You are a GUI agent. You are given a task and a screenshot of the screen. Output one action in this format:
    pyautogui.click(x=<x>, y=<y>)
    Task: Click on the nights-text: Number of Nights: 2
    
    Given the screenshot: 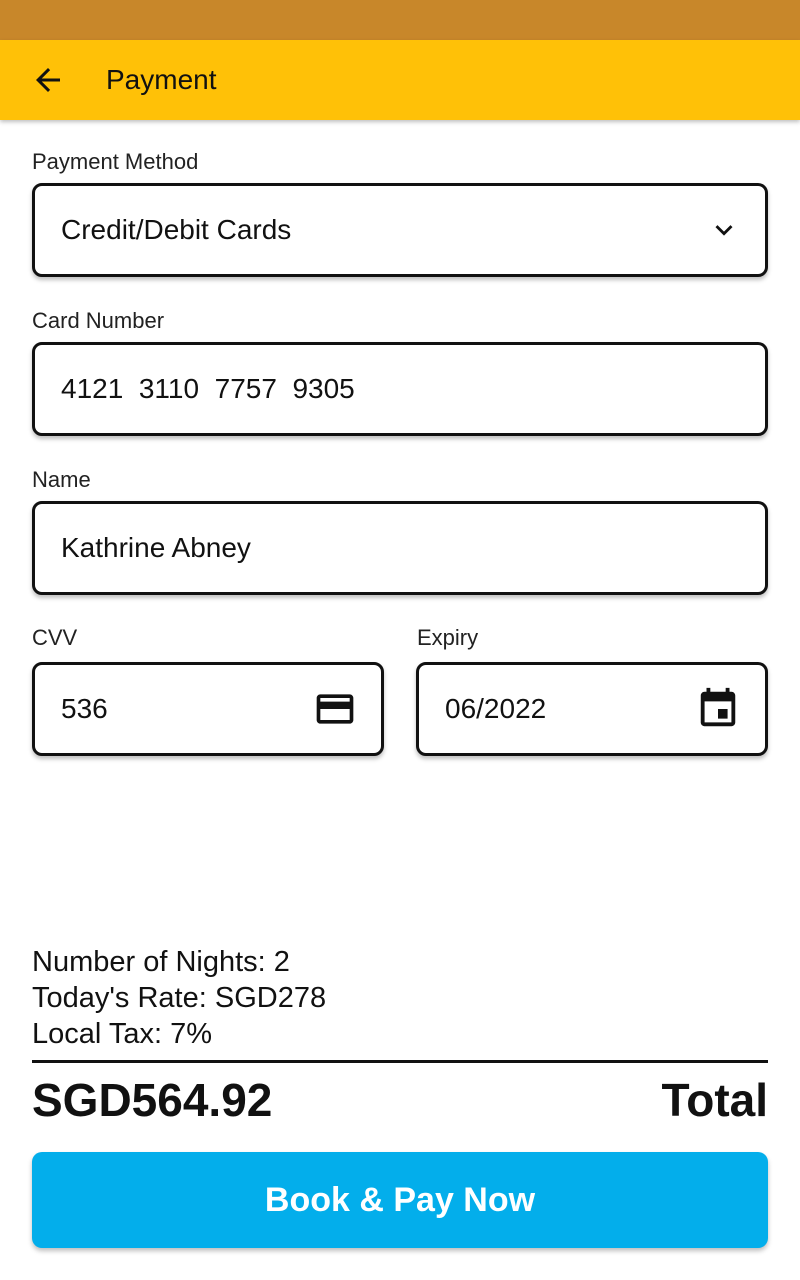 What is the action you would take?
    pyautogui.click(x=161, y=962)
    